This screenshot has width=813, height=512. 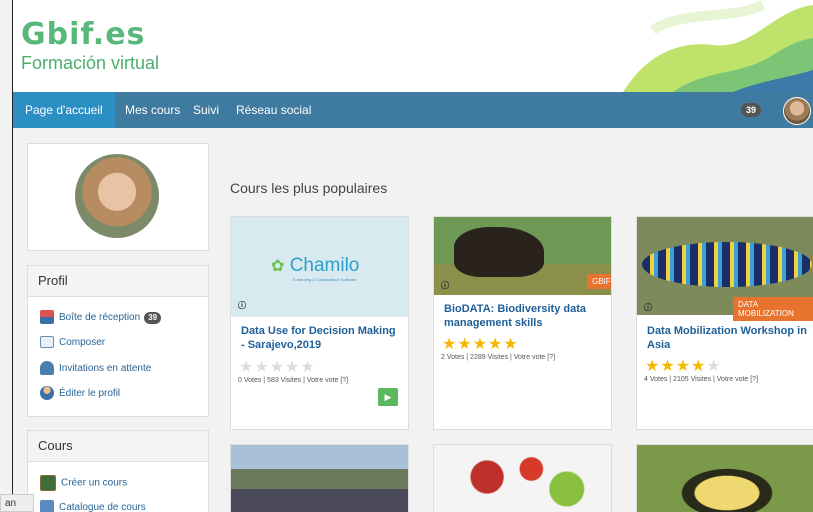 I want to click on menu-create-course: Créer un cours, so click(x=83, y=483).